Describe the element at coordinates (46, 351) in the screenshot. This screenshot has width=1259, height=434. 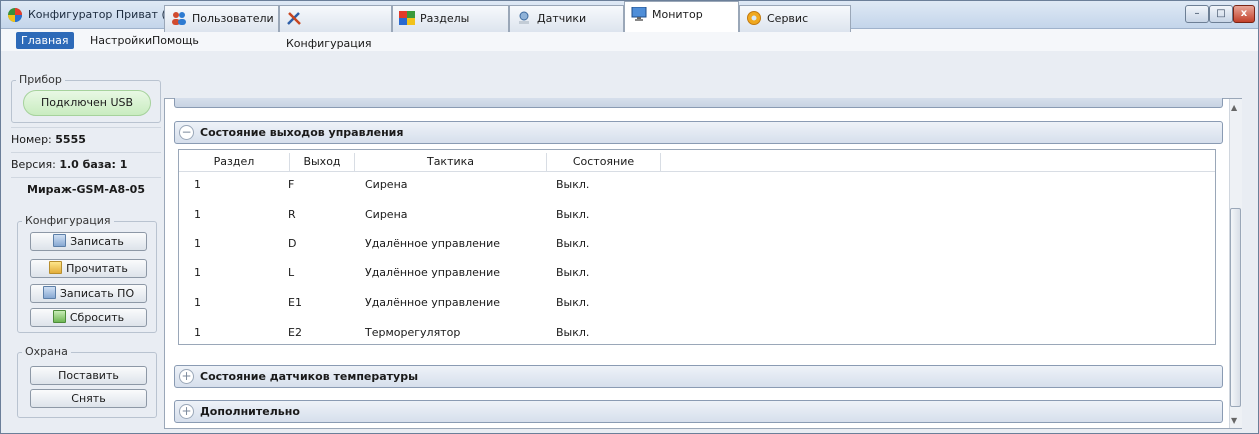
I see `guard-group-label: Охрана` at that location.